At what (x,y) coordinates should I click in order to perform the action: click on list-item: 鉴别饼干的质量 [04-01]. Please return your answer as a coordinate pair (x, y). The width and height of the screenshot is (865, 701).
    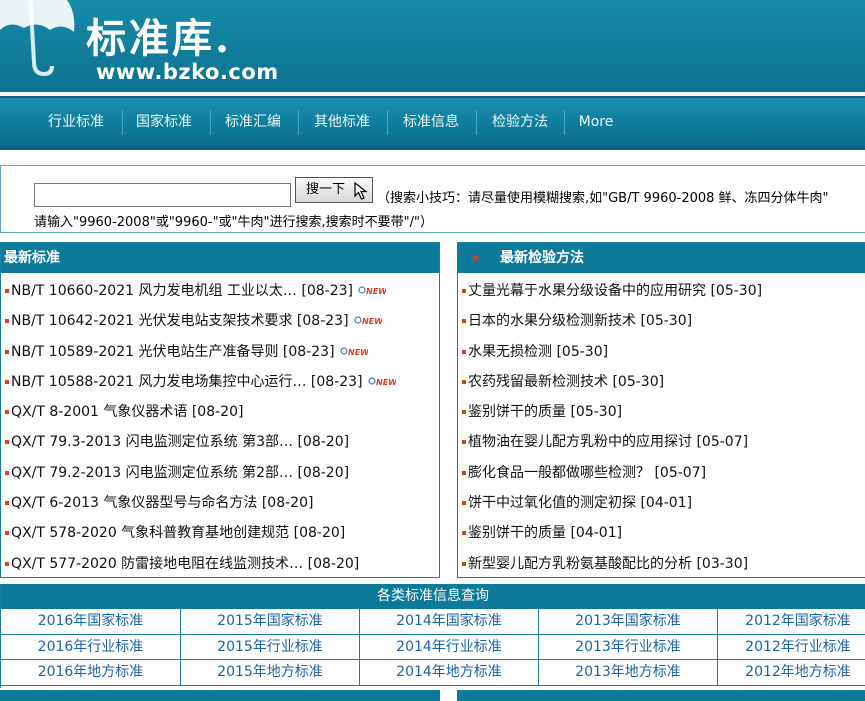
    Looking at the image, I should click on (661, 533).